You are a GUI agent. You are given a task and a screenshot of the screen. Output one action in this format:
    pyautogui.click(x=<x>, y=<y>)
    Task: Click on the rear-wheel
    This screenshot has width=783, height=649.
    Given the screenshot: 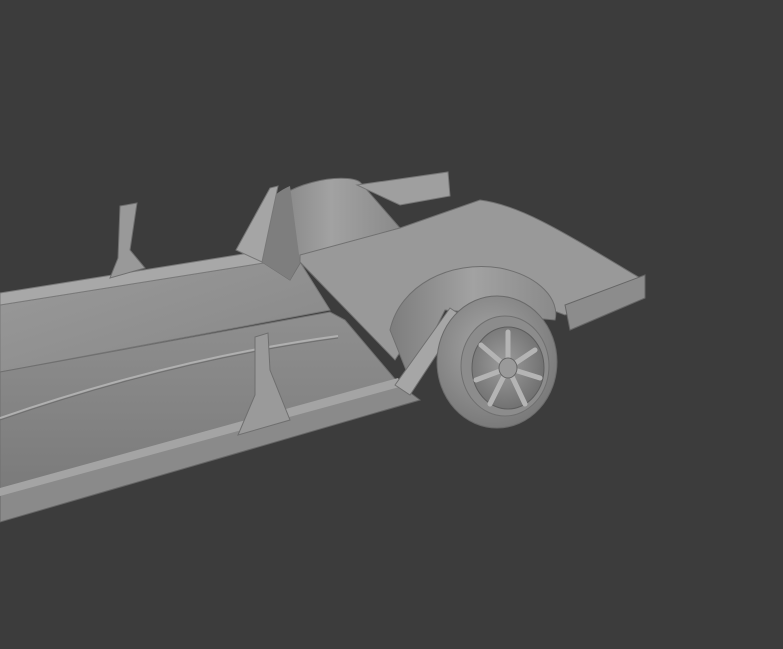 What is the action you would take?
    pyautogui.click(x=497, y=362)
    